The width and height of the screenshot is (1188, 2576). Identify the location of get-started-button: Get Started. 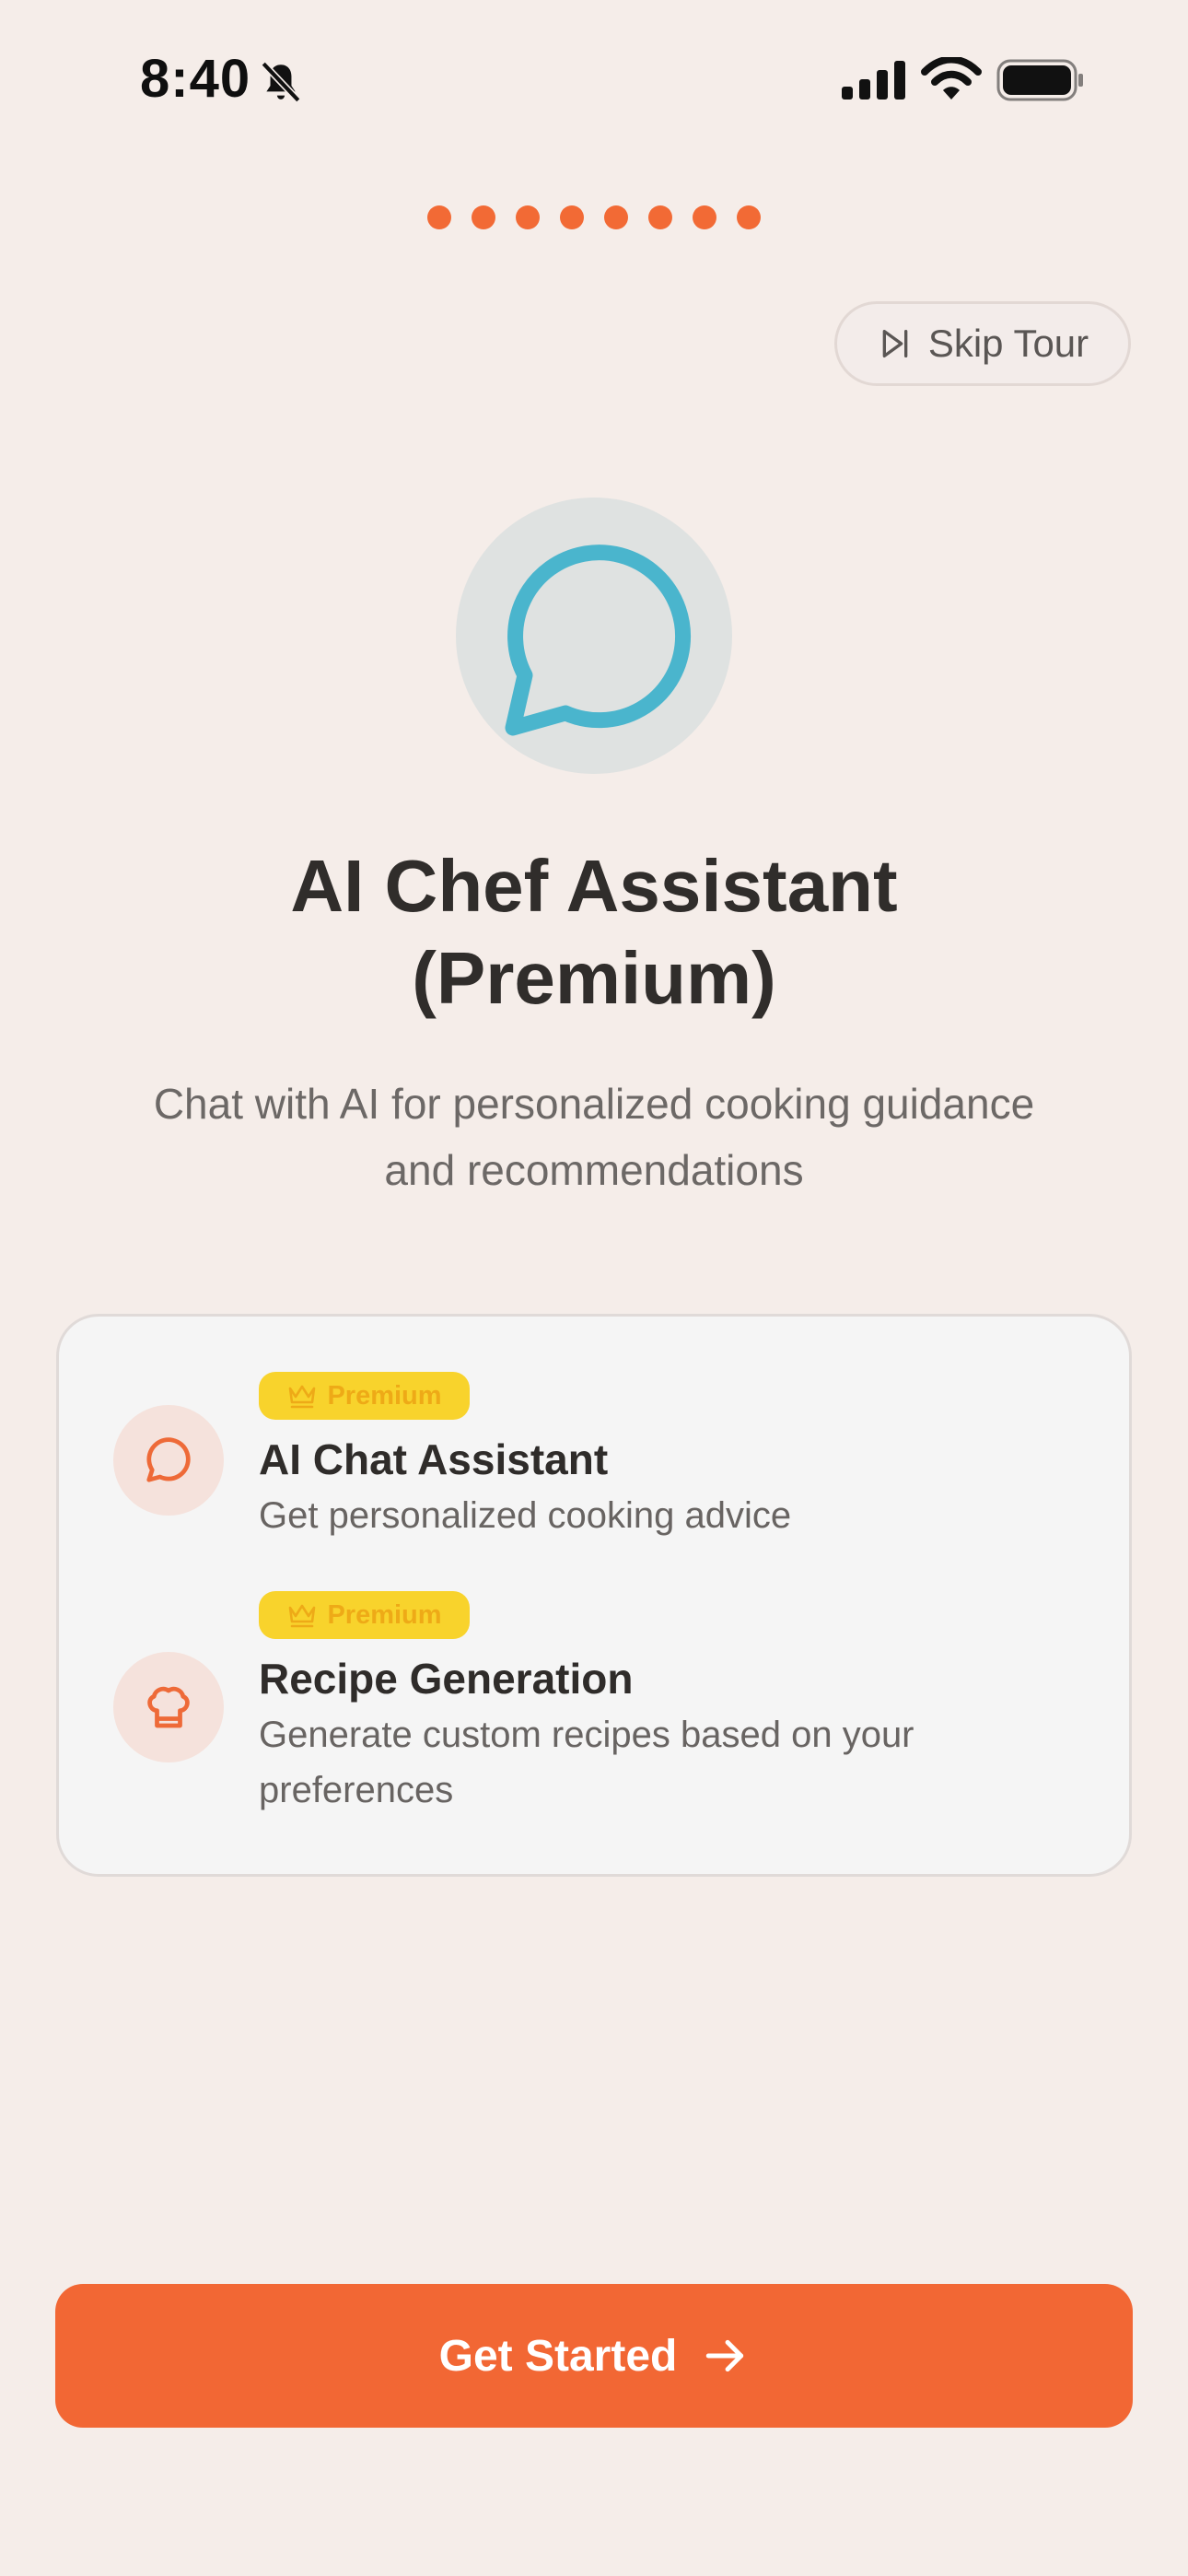
(594, 2356).